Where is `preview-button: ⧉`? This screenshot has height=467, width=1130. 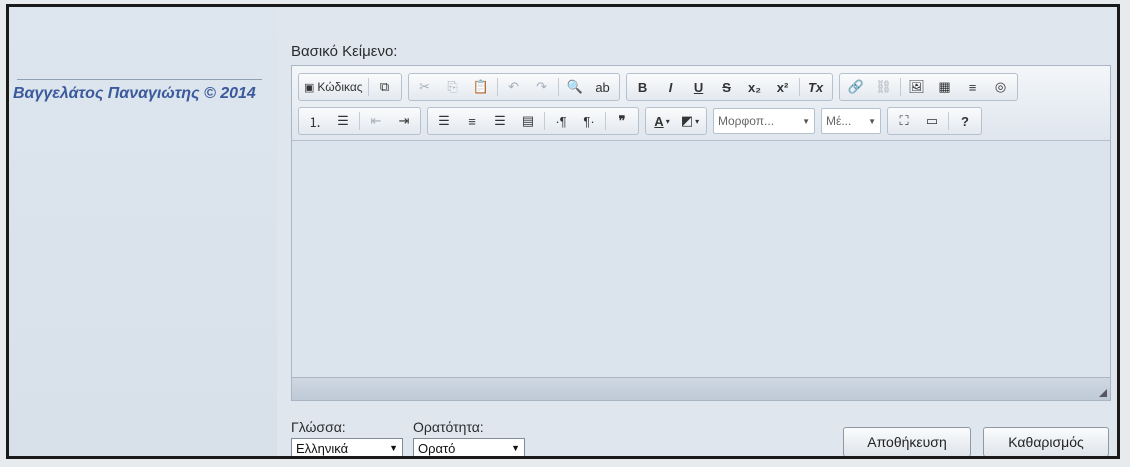
preview-button: ⧉ is located at coordinates (385, 87).